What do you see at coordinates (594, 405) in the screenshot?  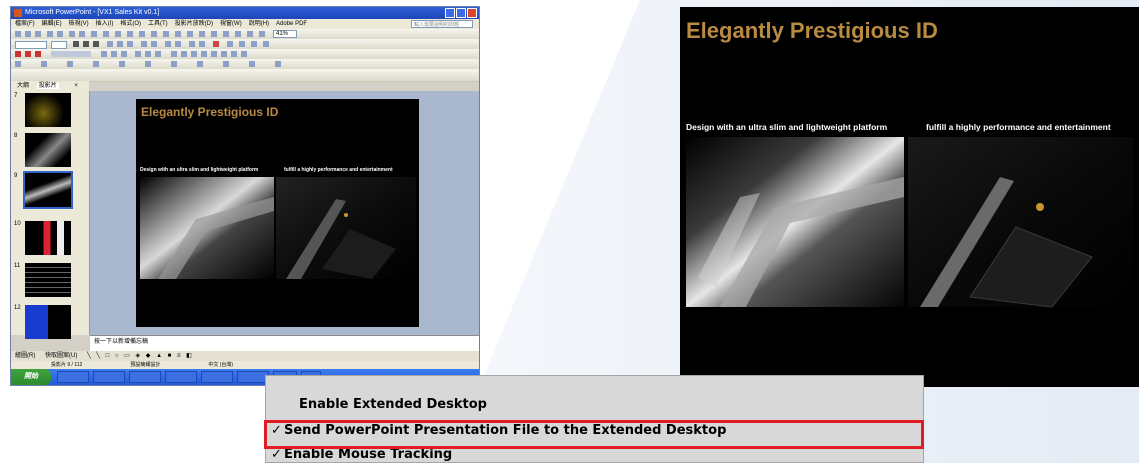 I see `menu-item-enable-extended-desktop: Enable Extended Desktop` at bounding box center [594, 405].